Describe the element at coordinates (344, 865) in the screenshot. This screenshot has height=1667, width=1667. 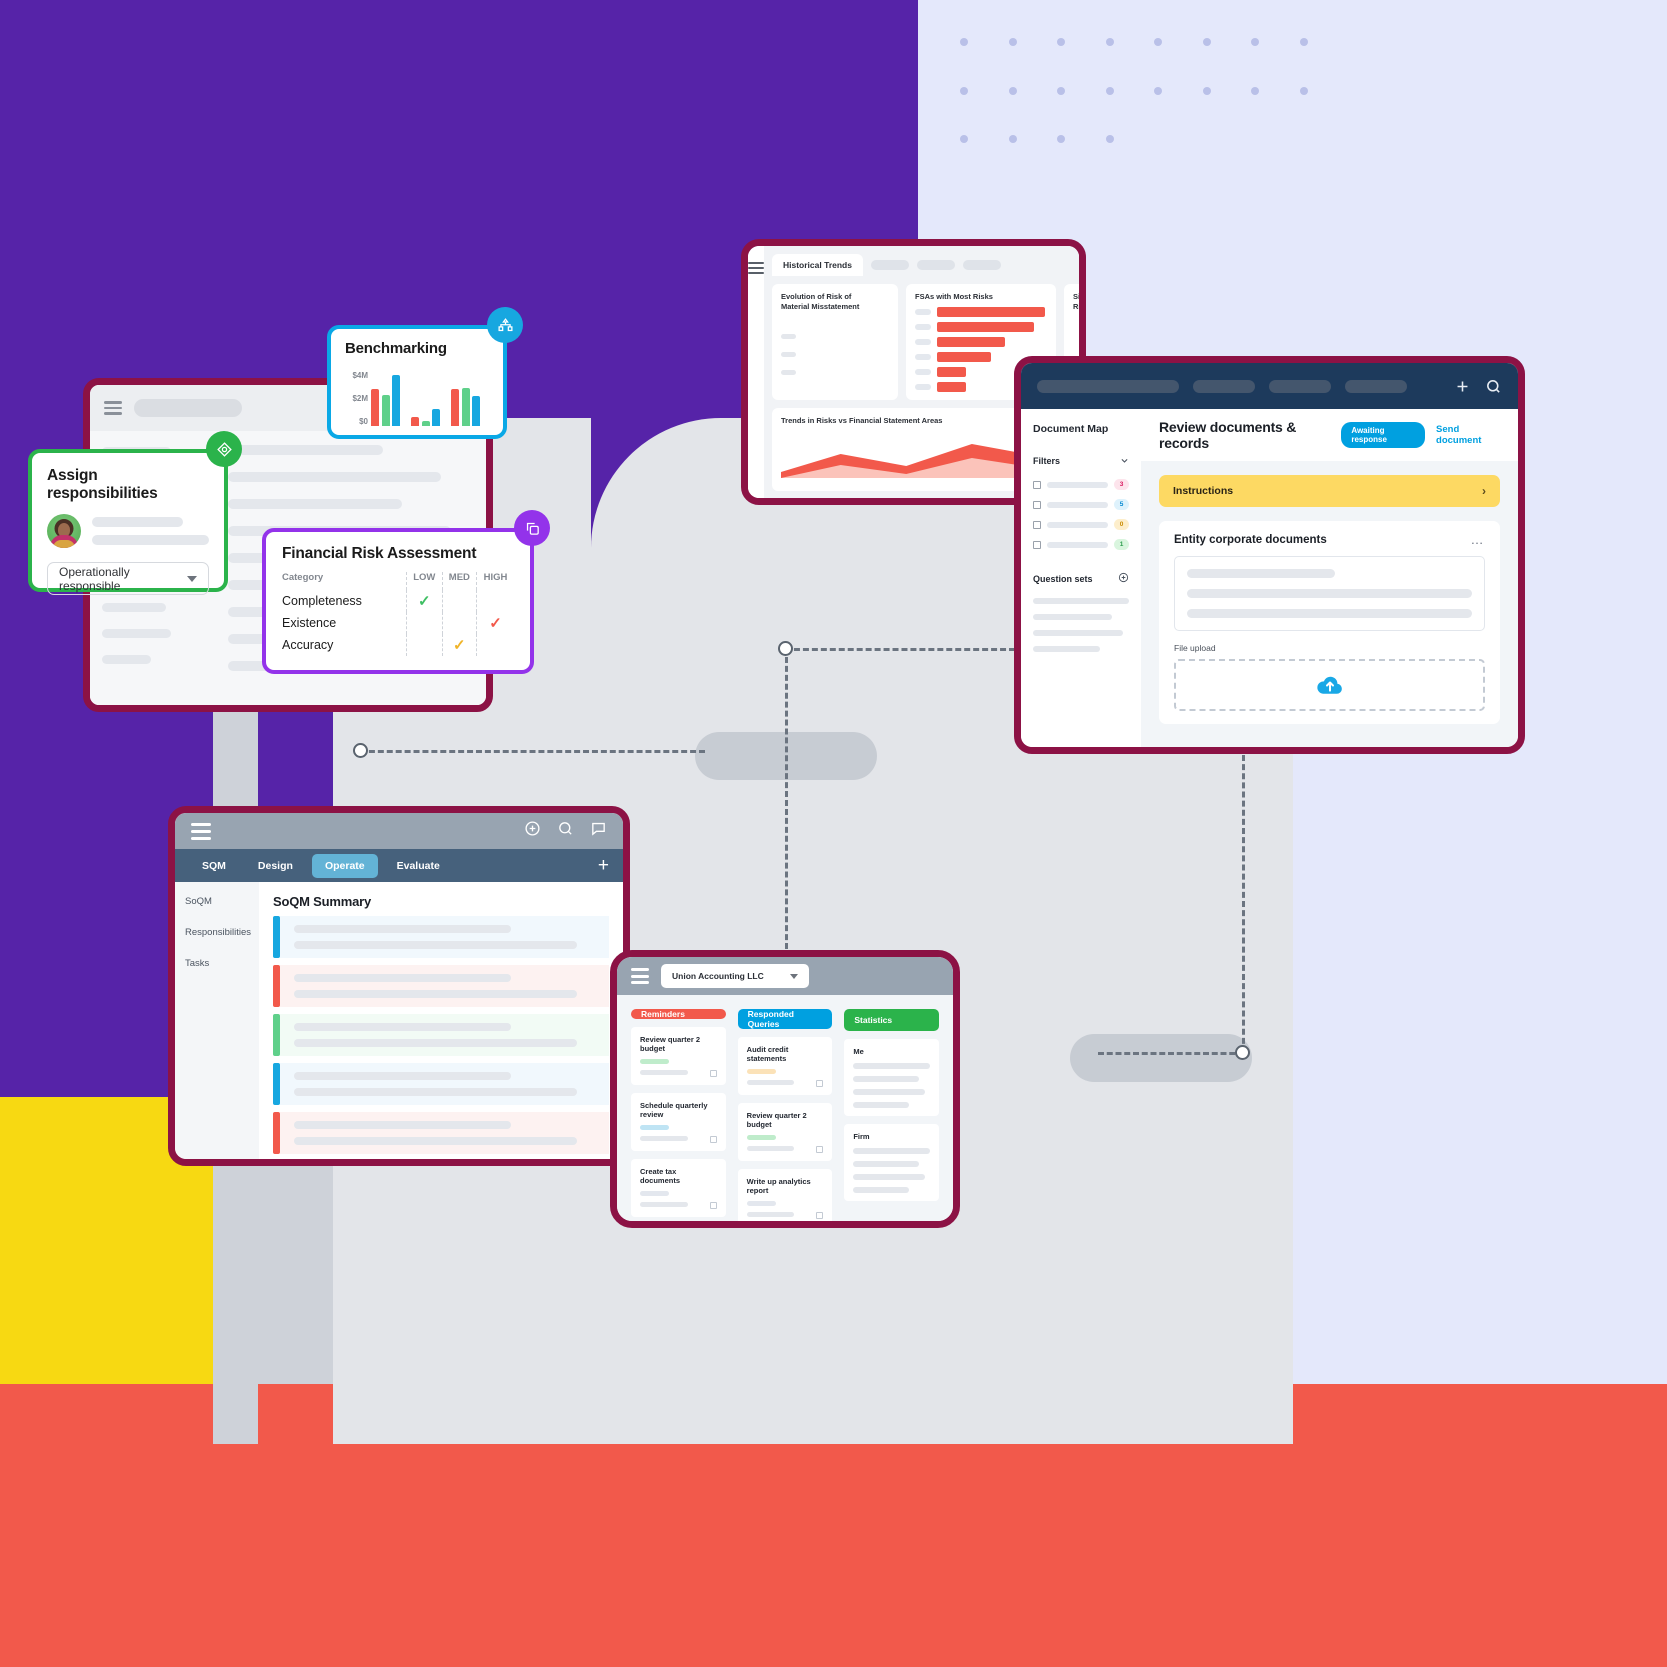
I see `tab-operate: Operate` at that location.